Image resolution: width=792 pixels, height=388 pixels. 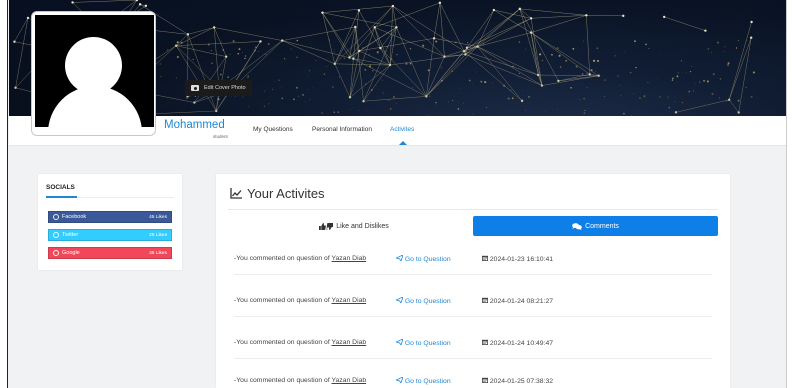 I want to click on tab-comments-label: Comments, so click(x=602, y=226).